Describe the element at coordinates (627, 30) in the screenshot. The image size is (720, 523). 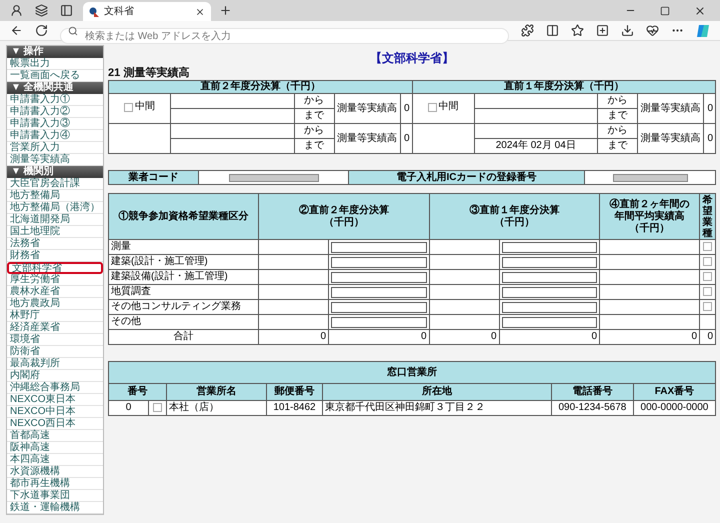
I see `download-icon` at that location.